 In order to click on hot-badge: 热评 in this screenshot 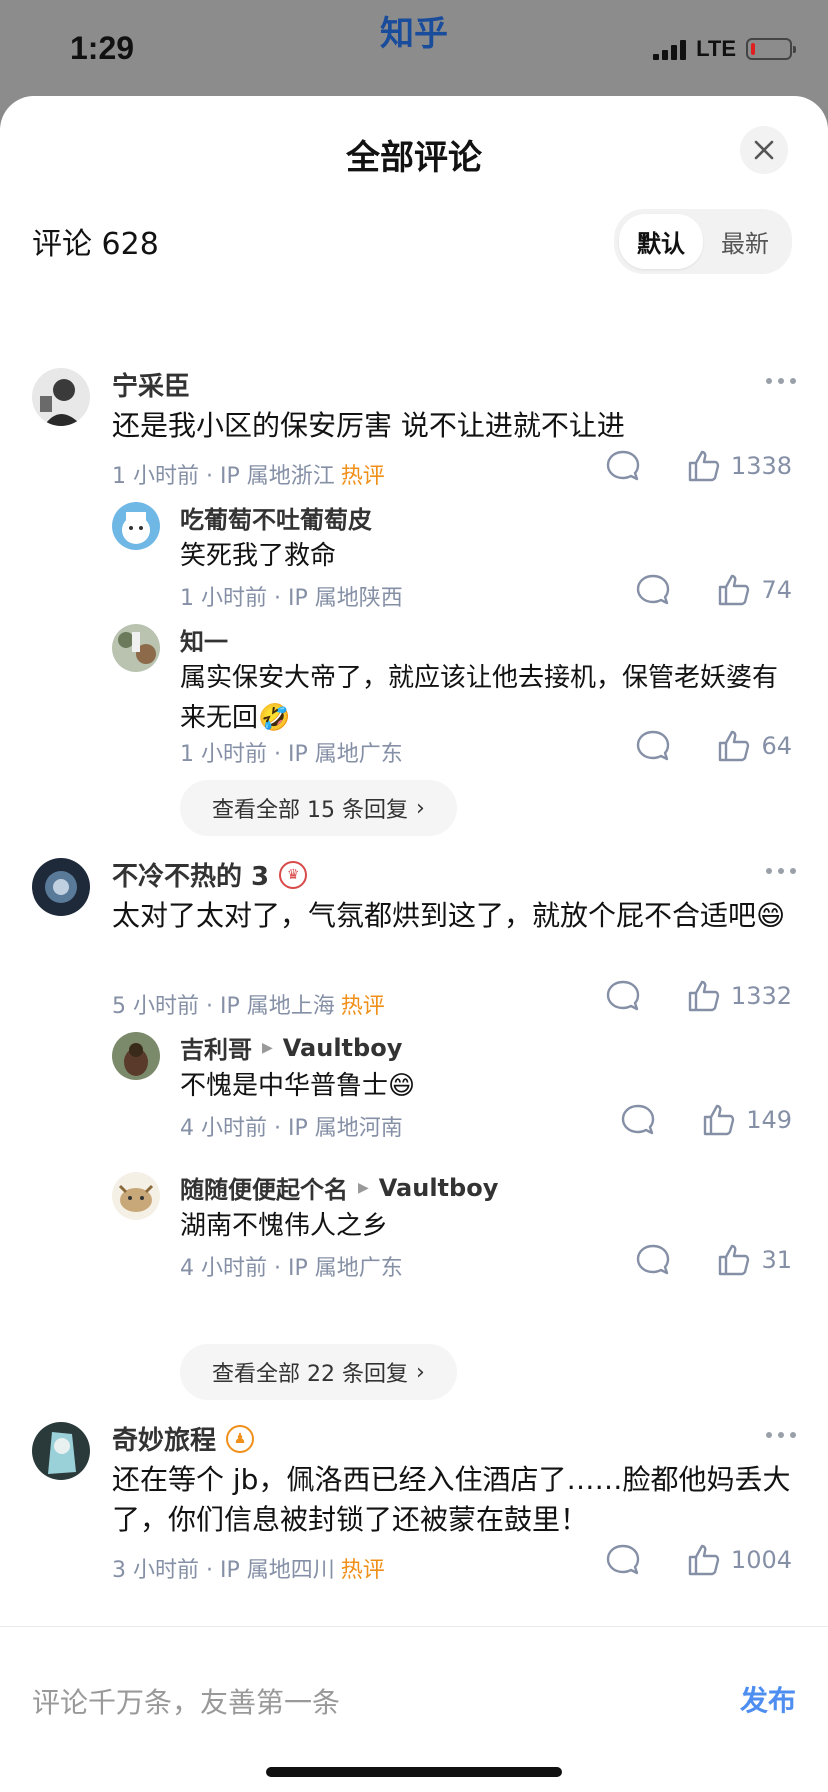, I will do `click(362, 1570)`.